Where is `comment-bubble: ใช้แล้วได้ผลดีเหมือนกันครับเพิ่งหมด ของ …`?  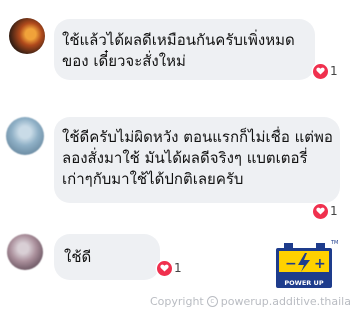
comment-bubble: ใช้แล้วได้ผลดีเหมือนกันครับเพิ่งหมด ของ … is located at coordinates (184, 49).